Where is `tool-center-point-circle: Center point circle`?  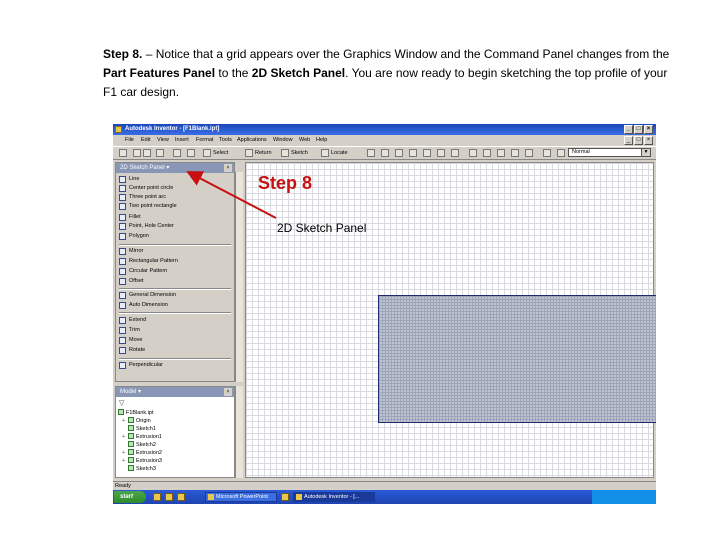
tool-center-point-circle: Center point circle is located at coordinates (146, 188).